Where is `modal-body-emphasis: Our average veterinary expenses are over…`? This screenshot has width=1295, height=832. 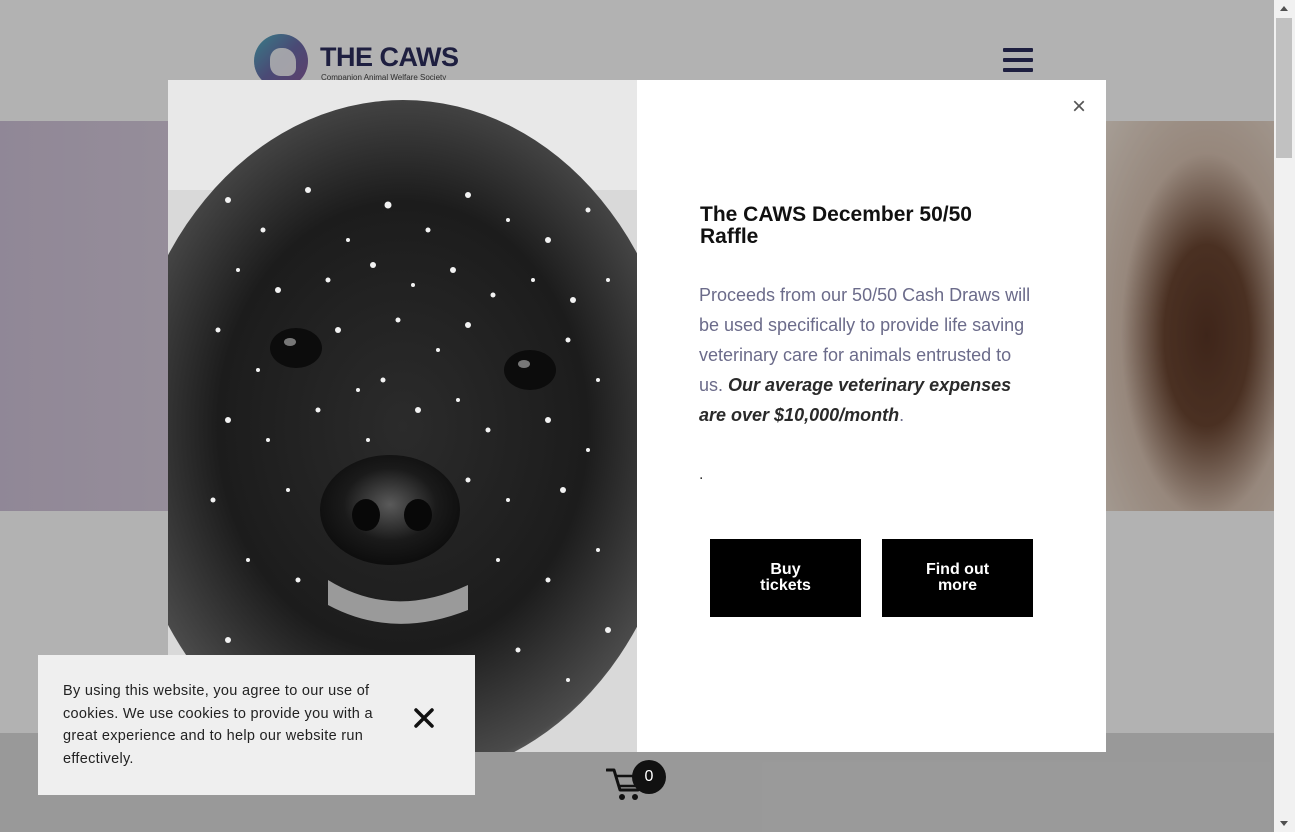 modal-body-emphasis: Our average veterinary expenses are over… is located at coordinates (855, 400).